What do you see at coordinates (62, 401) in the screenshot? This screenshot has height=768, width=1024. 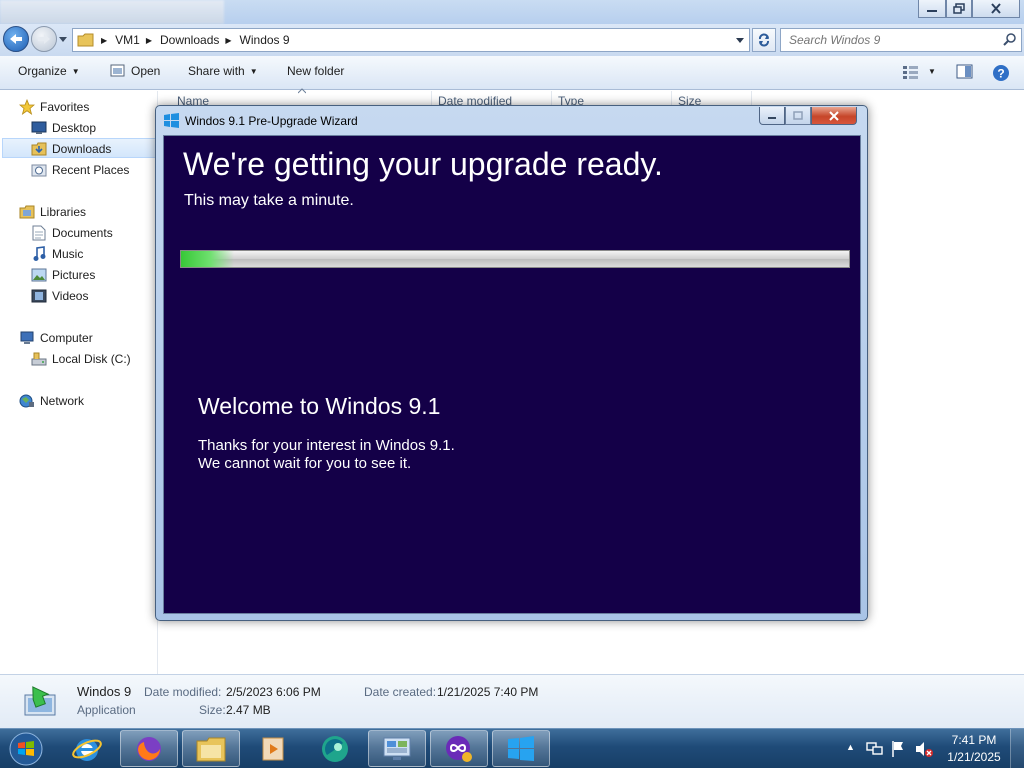 I see `nav-label: Network` at bounding box center [62, 401].